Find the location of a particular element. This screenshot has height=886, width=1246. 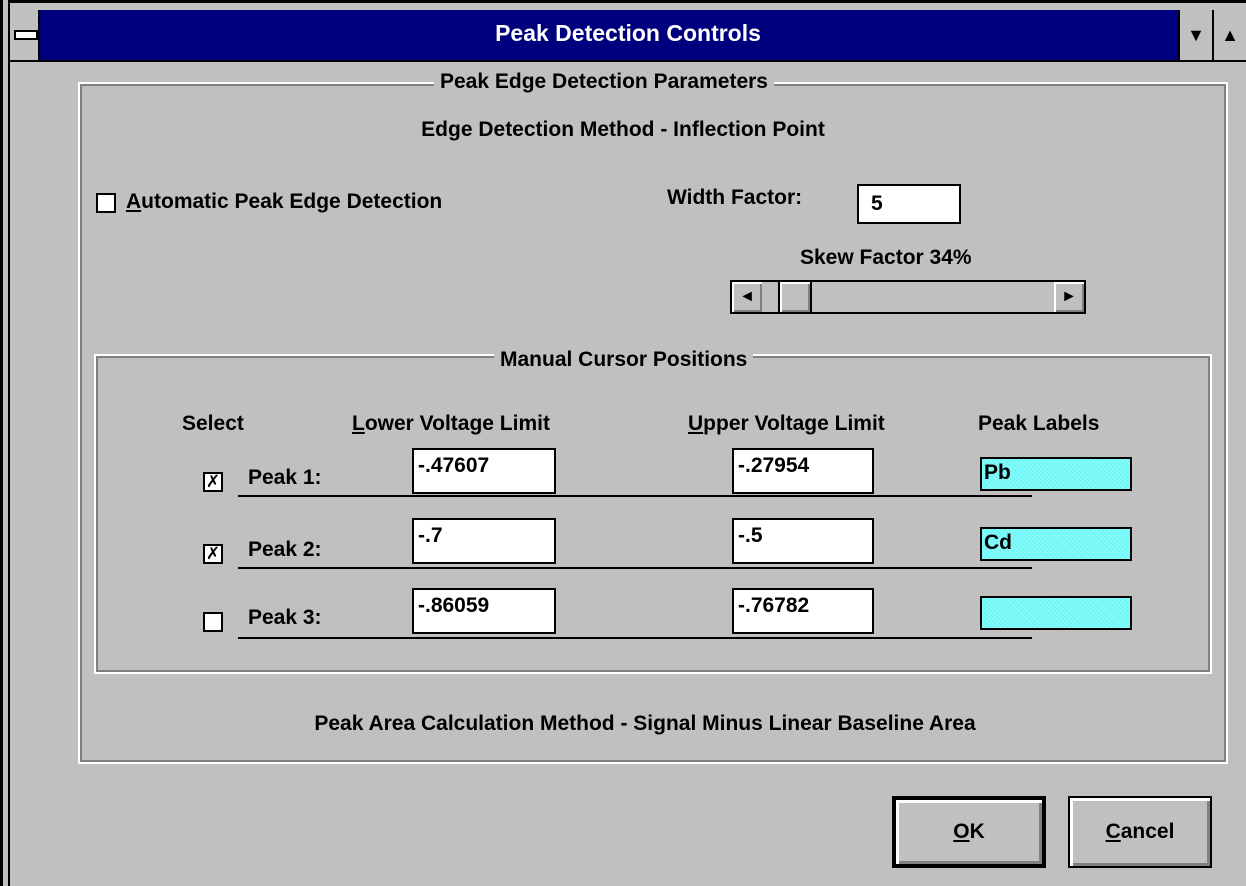

peak-1-checkbox: ✗ is located at coordinates (213, 482).